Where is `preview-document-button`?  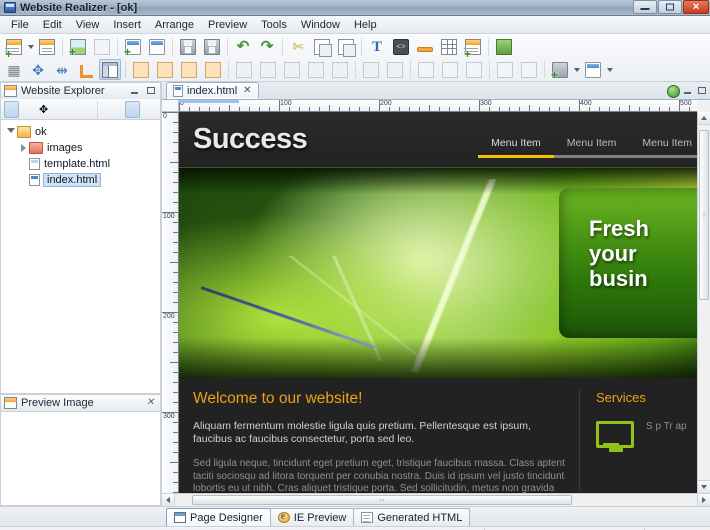 preview-document-button is located at coordinates (157, 46).